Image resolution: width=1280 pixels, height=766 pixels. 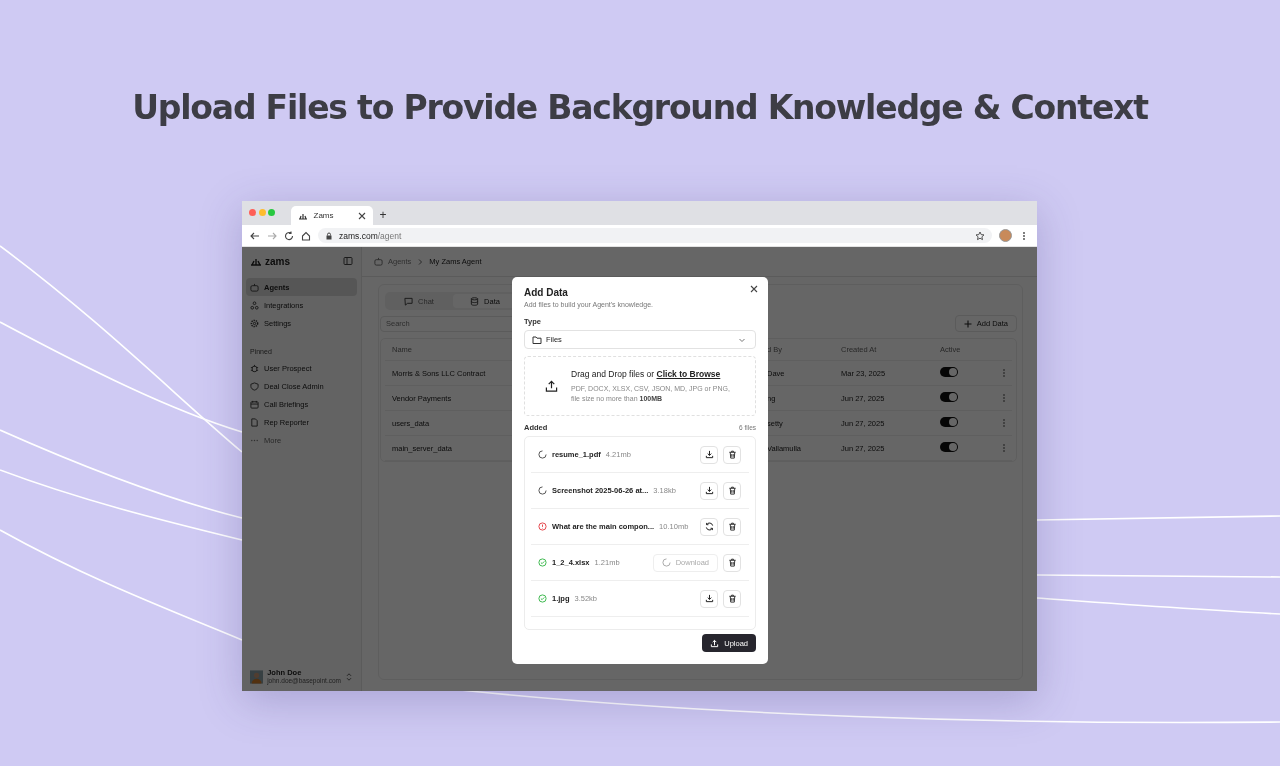 What do you see at coordinates (537, 339) in the screenshot?
I see `folder-icon` at bounding box center [537, 339].